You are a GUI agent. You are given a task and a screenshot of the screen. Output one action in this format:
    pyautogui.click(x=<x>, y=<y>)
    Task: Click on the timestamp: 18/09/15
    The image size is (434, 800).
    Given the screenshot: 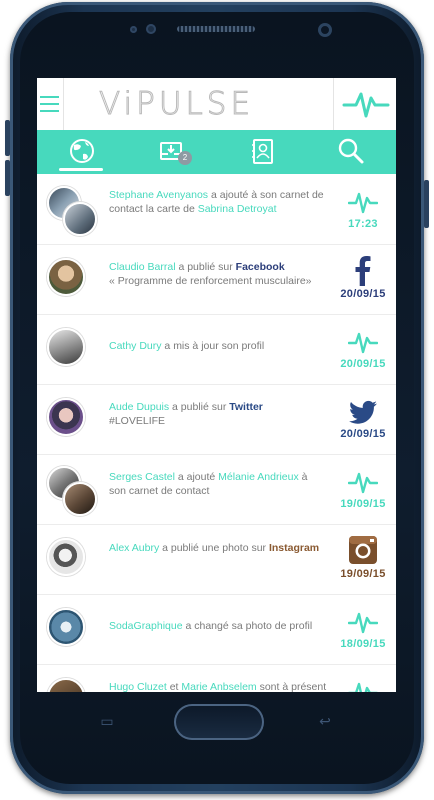 What is the action you would take?
    pyautogui.click(x=363, y=644)
    